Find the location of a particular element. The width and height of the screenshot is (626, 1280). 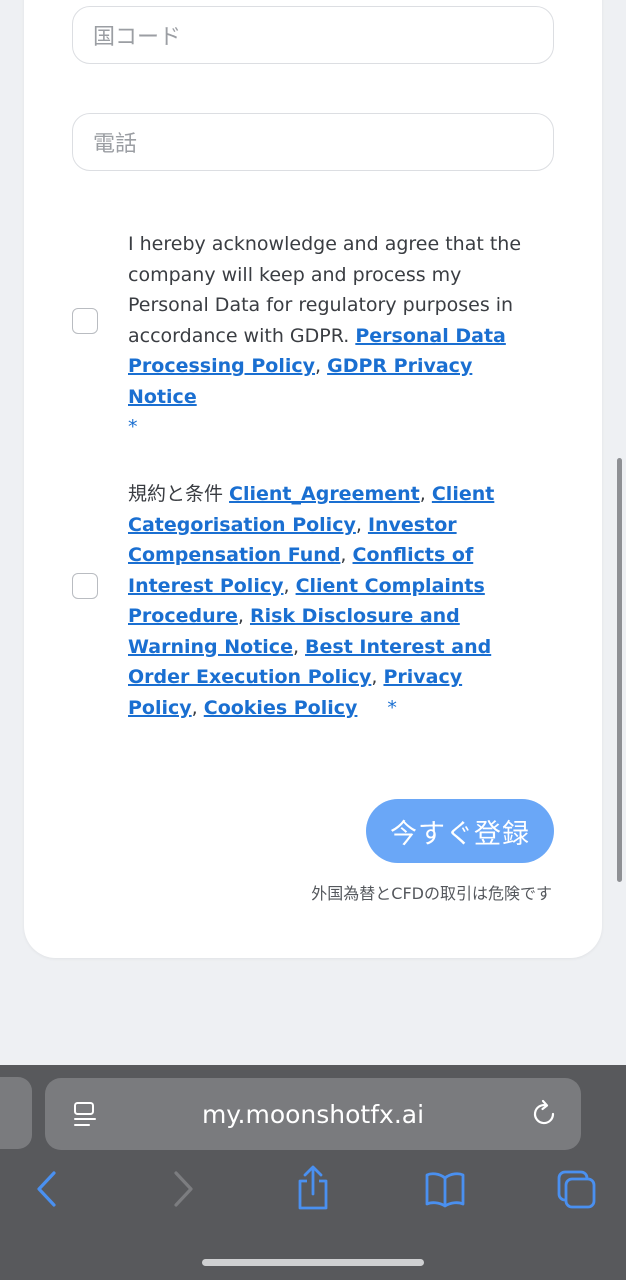

phone-input: 電話 is located at coordinates (313, 142).